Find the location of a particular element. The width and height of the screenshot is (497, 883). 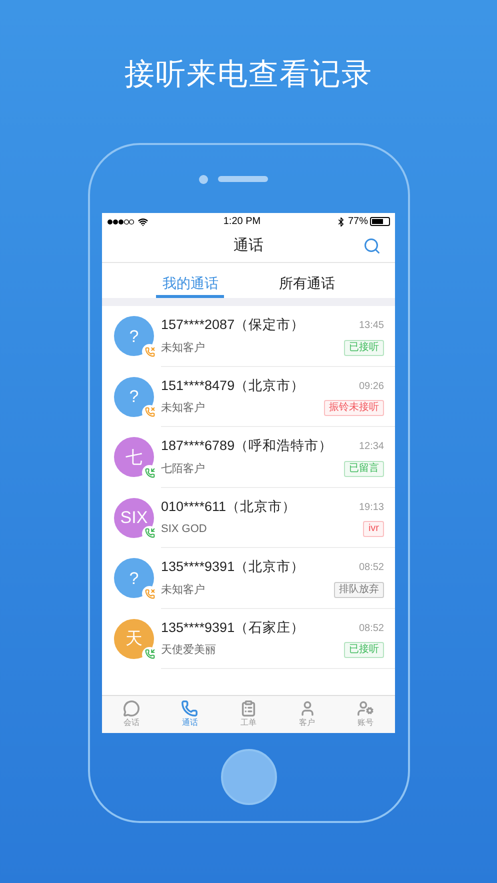

phone-number: 135****9391（北京市） is located at coordinates (233, 567).